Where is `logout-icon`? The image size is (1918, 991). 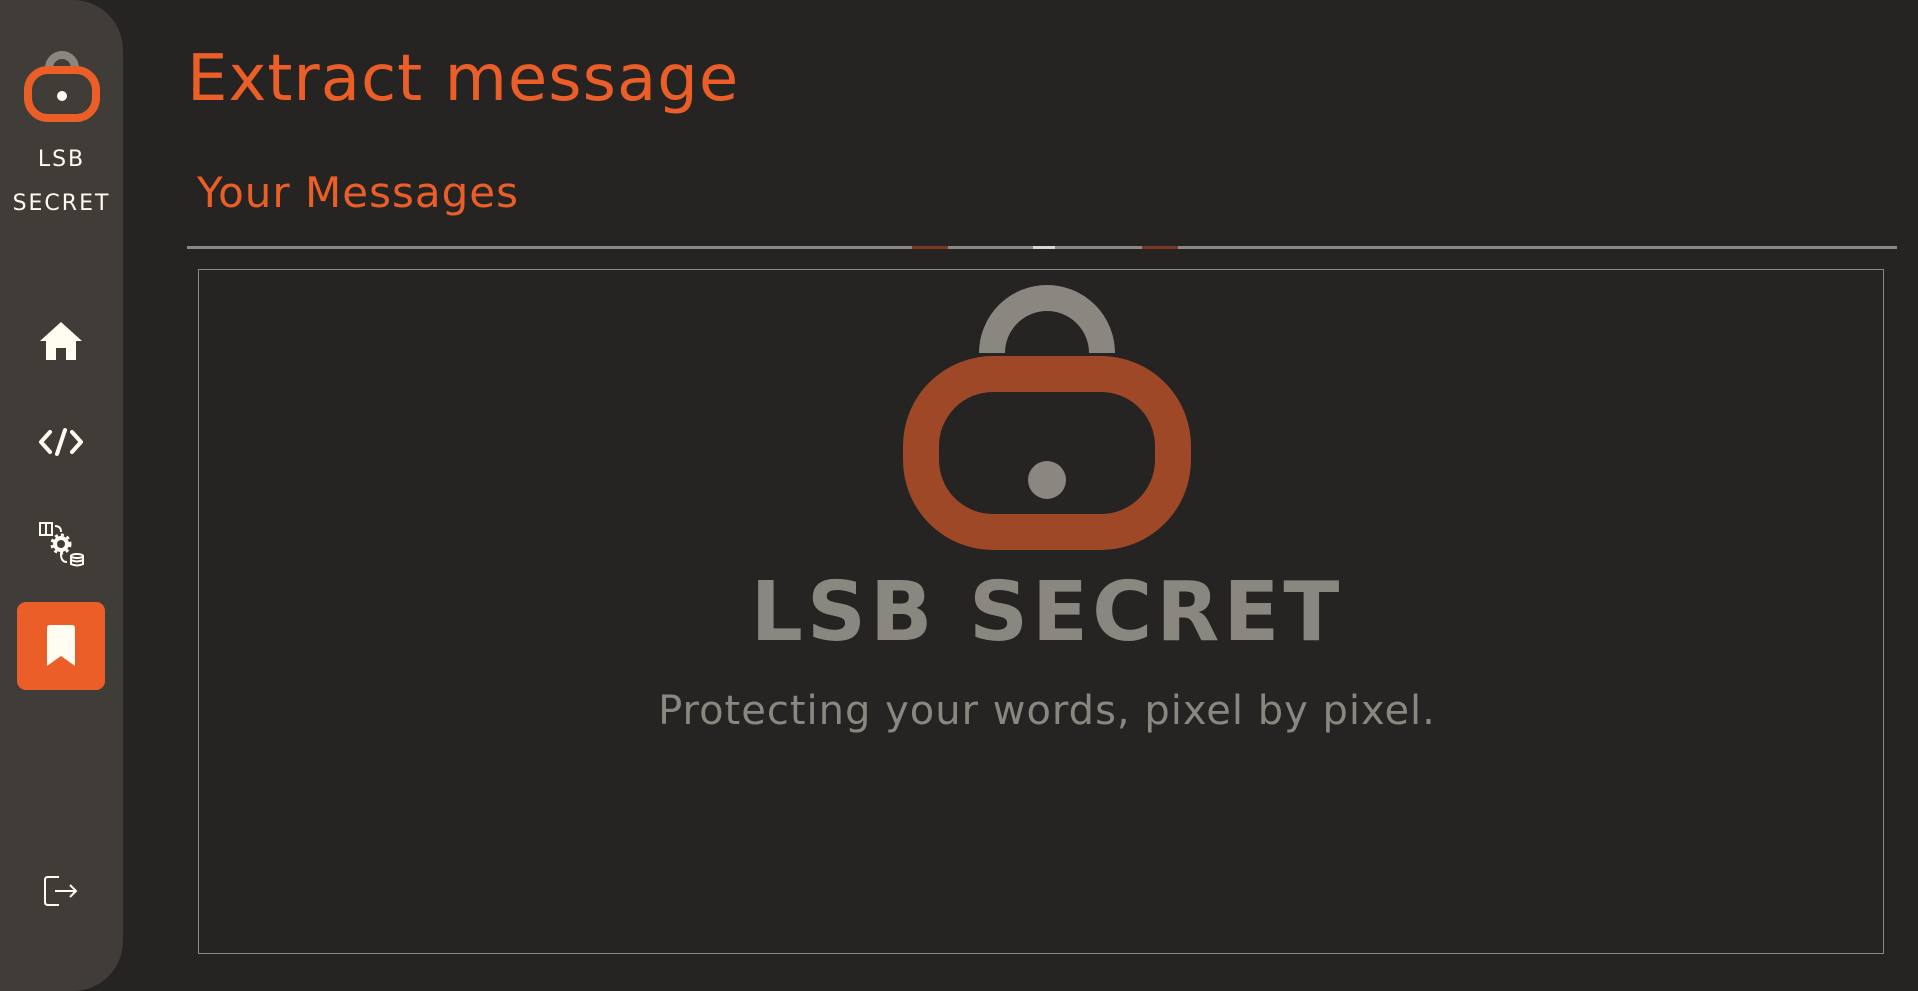 logout-icon is located at coordinates (61, 891).